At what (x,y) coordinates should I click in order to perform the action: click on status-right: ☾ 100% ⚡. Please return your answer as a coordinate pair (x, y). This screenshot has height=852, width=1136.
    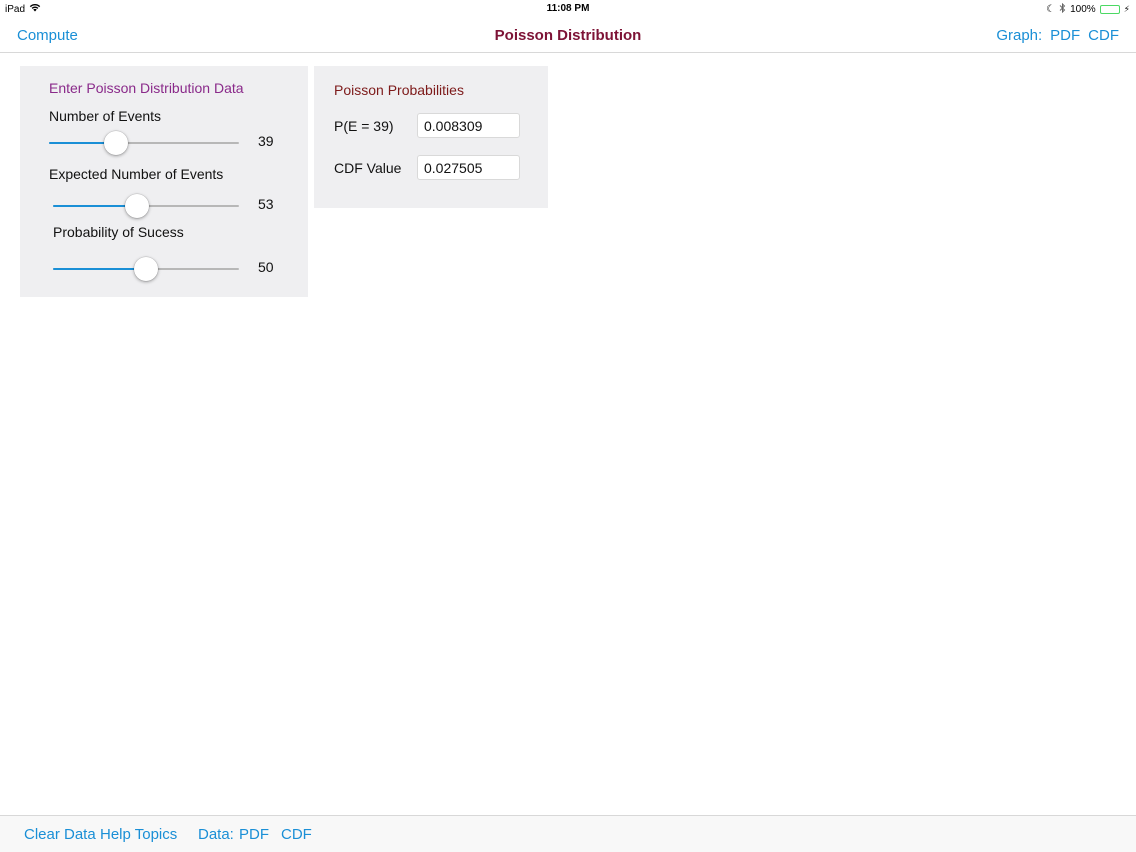
    Looking at the image, I should click on (1088, 9).